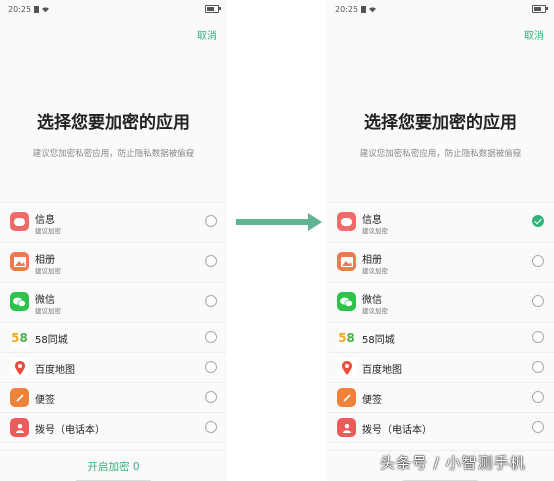 This screenshot has width=554, height=481. What do you see at coordinates (453, 463) in the screenshot?
I see `watermark-text: 头条号 / 小智测手机` at bounding box center [453, 463].